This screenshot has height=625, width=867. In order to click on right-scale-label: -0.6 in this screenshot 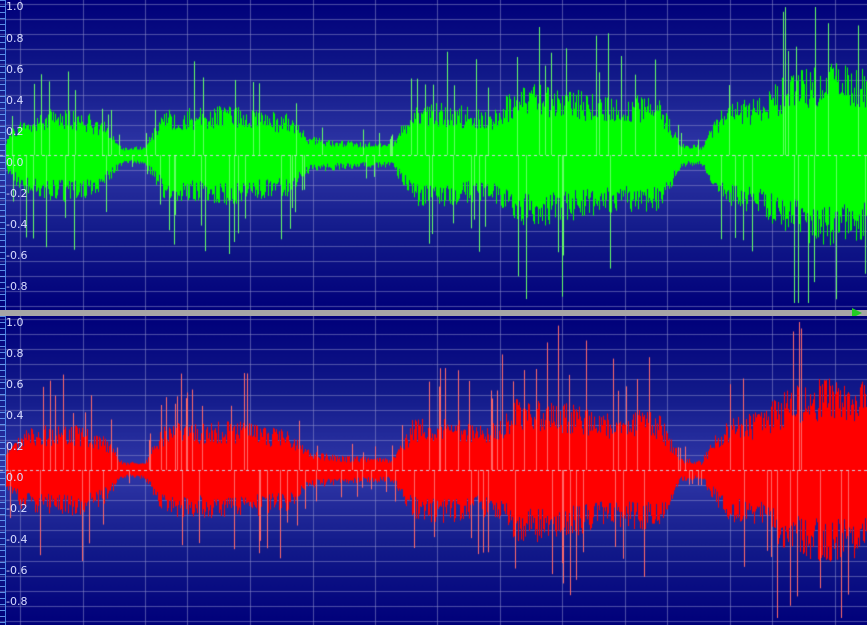, I will do `click(17, 570)`.